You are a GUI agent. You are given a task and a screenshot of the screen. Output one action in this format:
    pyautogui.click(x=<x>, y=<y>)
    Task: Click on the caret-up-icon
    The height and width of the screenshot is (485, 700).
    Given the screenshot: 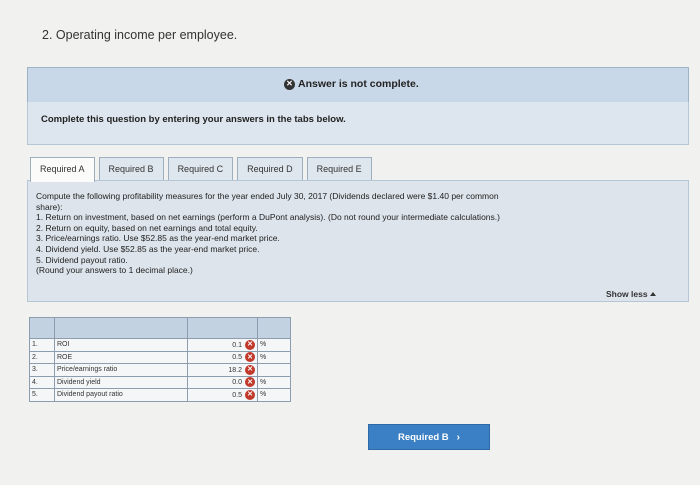 What is the action you would take?
    pyautogui.click(x=652, y=294)
    